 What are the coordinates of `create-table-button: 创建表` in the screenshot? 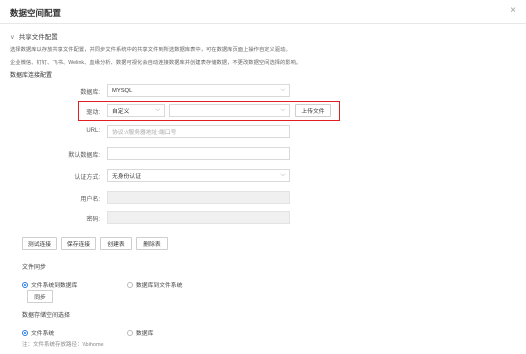 It's located at (116, 243).